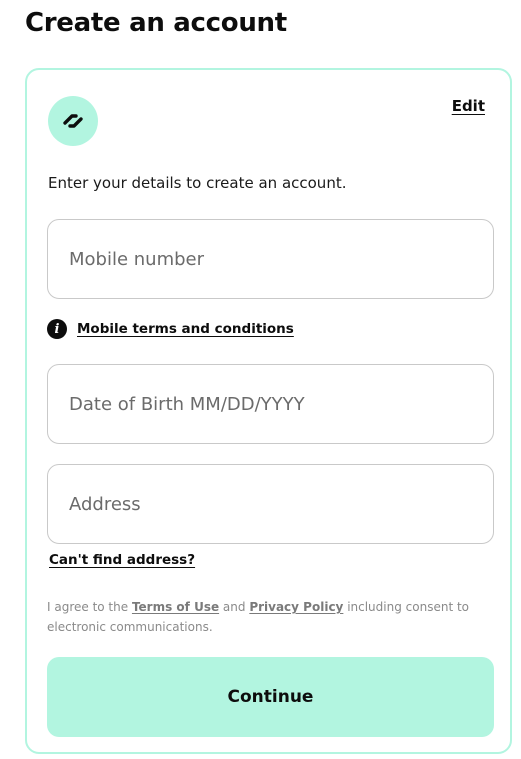 The width and height of the screenshot is (521, 759). I want to click on address-field: Address, so click(270, 504).